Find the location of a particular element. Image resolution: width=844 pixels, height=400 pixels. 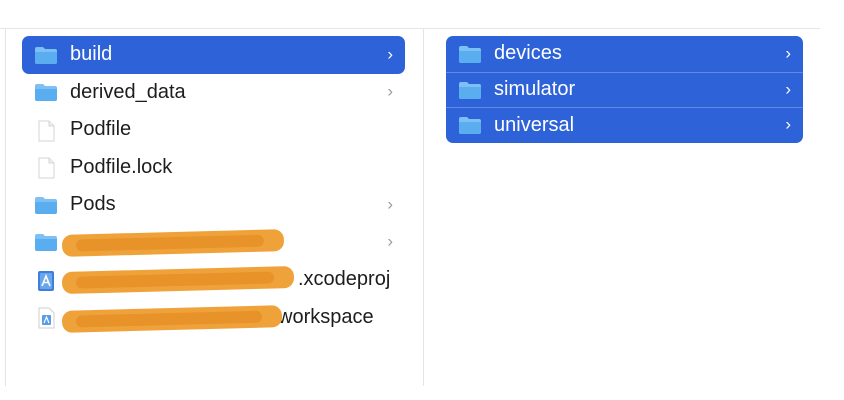

xcode-workspace-icon is located at coordinates (46, 318).